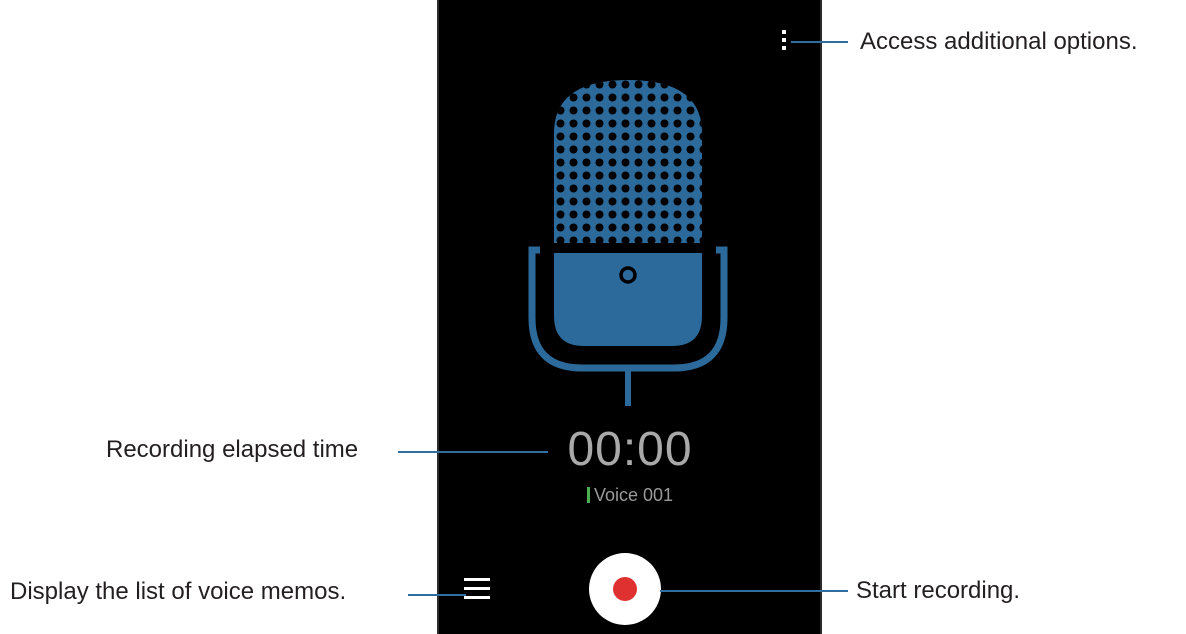  Describe the element at coordinates (819, 42) in the screenshot. I see `callout-line-options` at that location.